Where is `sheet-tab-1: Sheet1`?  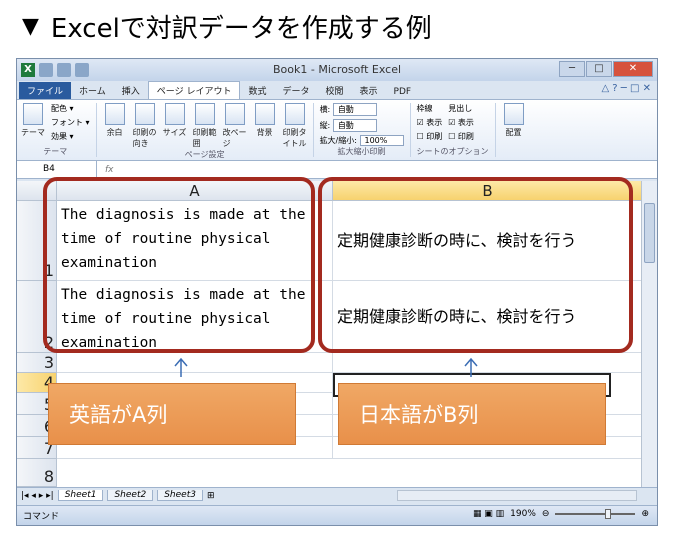
sheet-tab-1: Sheet1 is located at coordinates (80, 495).